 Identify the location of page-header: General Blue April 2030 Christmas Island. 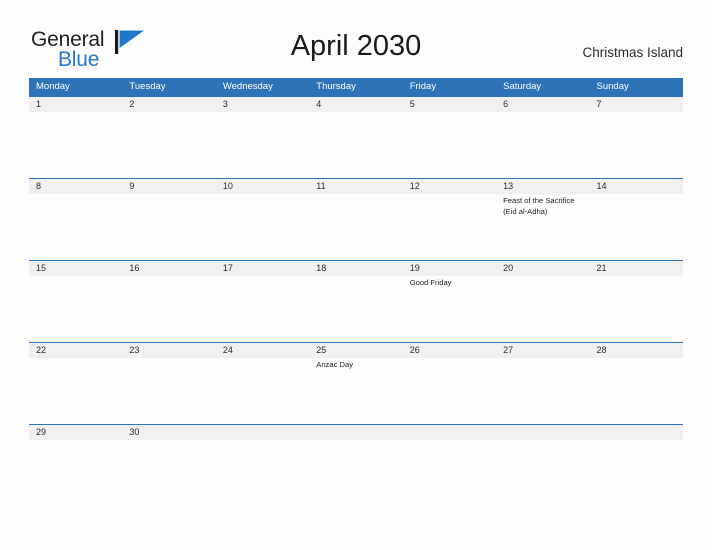
(356, 39).